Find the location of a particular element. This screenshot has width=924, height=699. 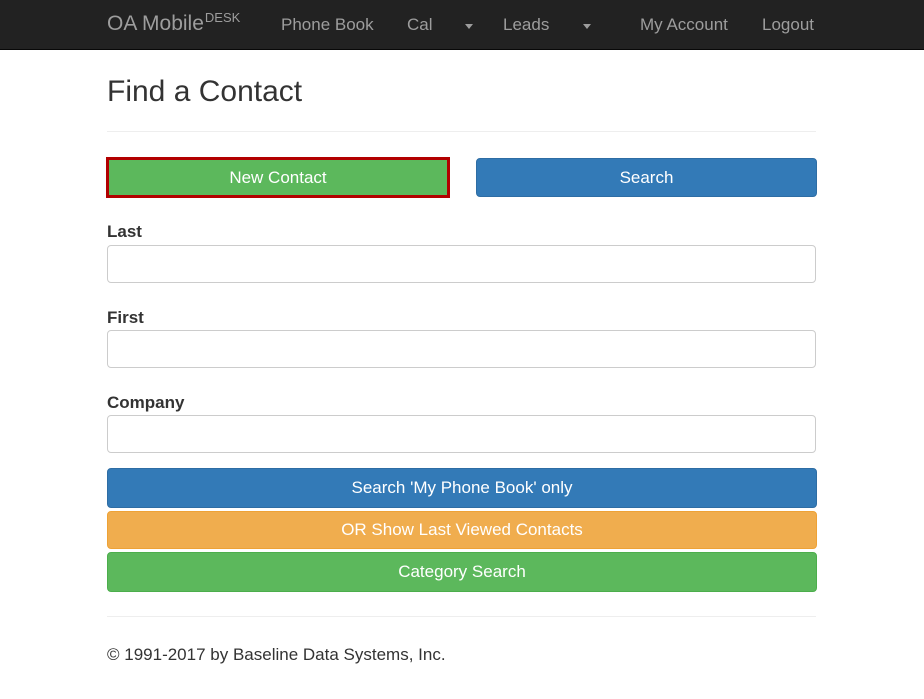

title-divider is located at coordinates (461, 131).